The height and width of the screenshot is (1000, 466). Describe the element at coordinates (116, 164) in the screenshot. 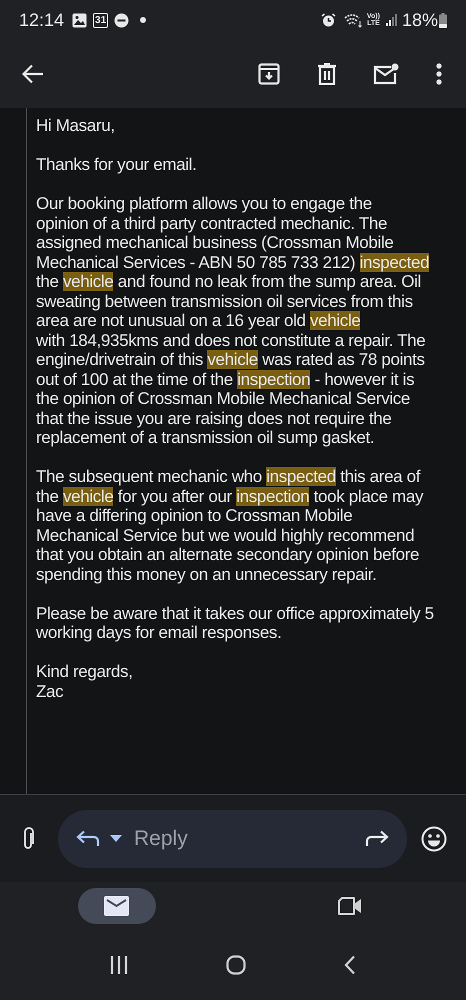

I see `email-paragraph: Thanks for your email.` at that location.